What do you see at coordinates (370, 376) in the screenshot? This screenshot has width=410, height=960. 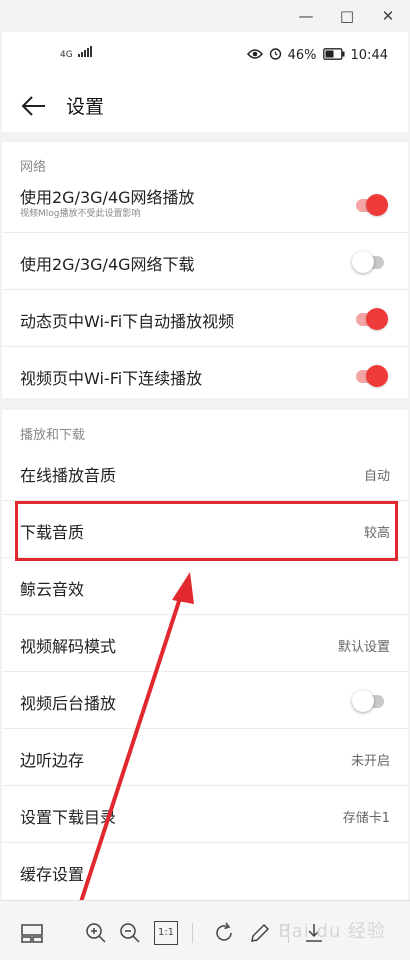 I see `wifi-continuous-toggle` at bounding box center [370, 376].